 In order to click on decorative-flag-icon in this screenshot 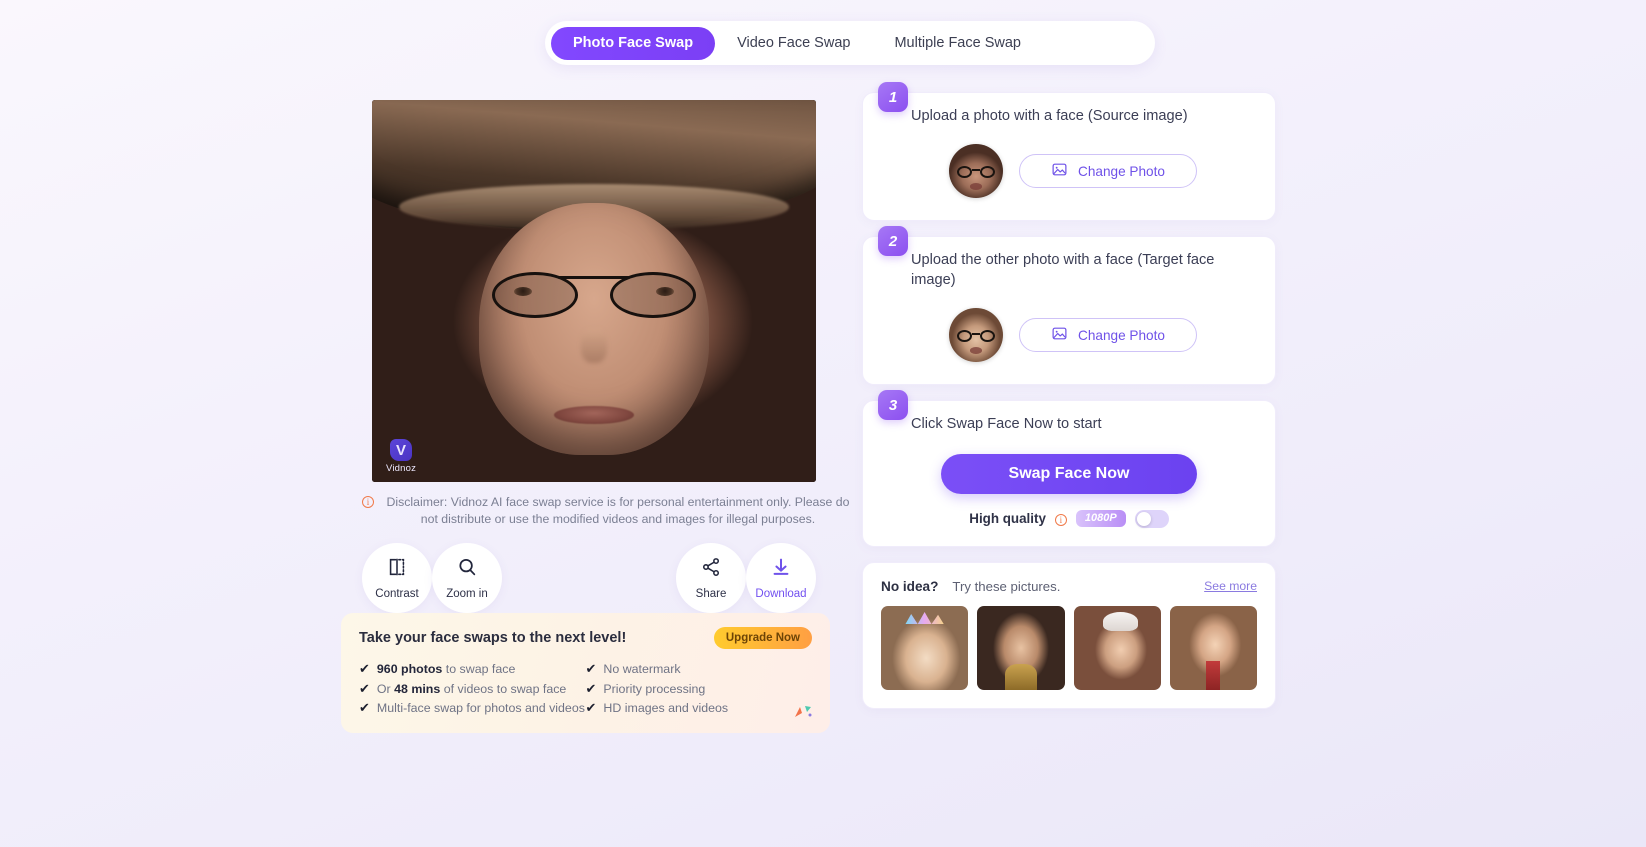, I will do `click(803, 713)`.